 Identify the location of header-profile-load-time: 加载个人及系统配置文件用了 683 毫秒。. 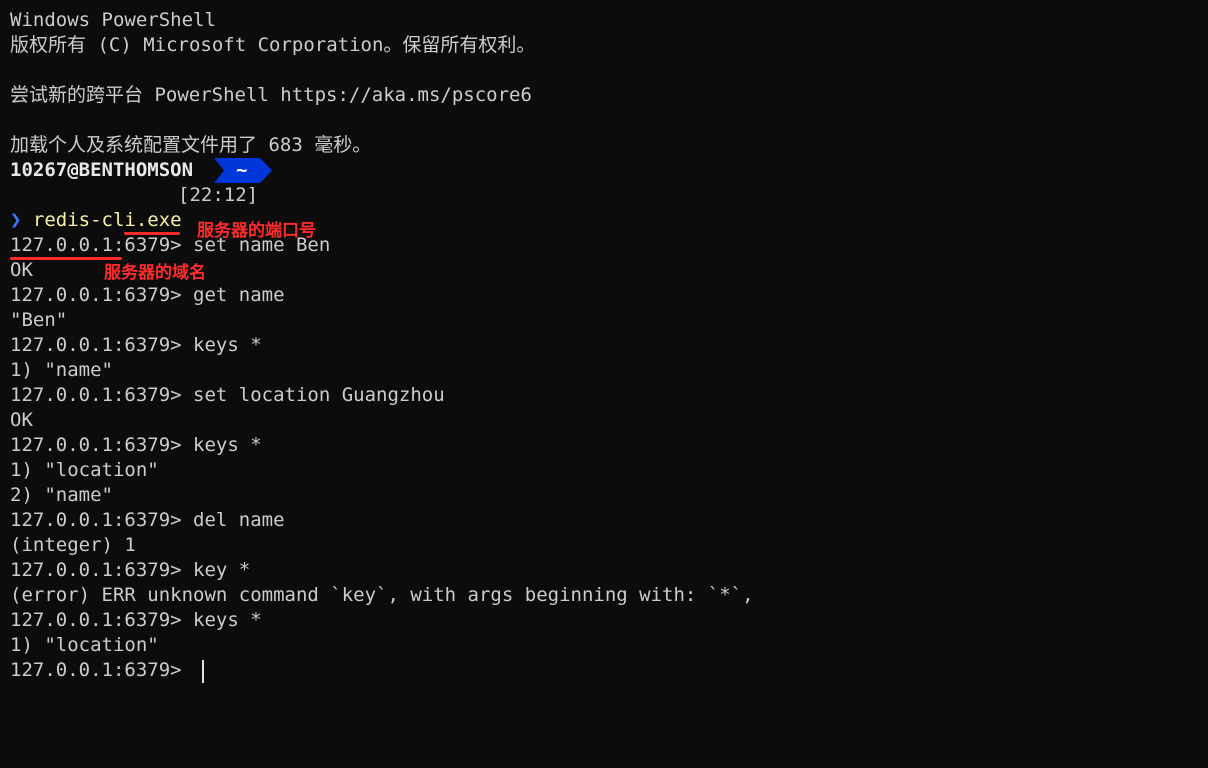
(191, 145).